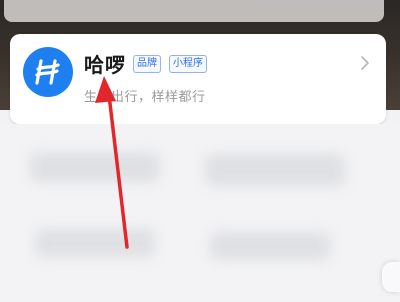  Describe the element at coordinates (147, 64) in the screenshot. I see `brand-tag: 品牌` at that location.